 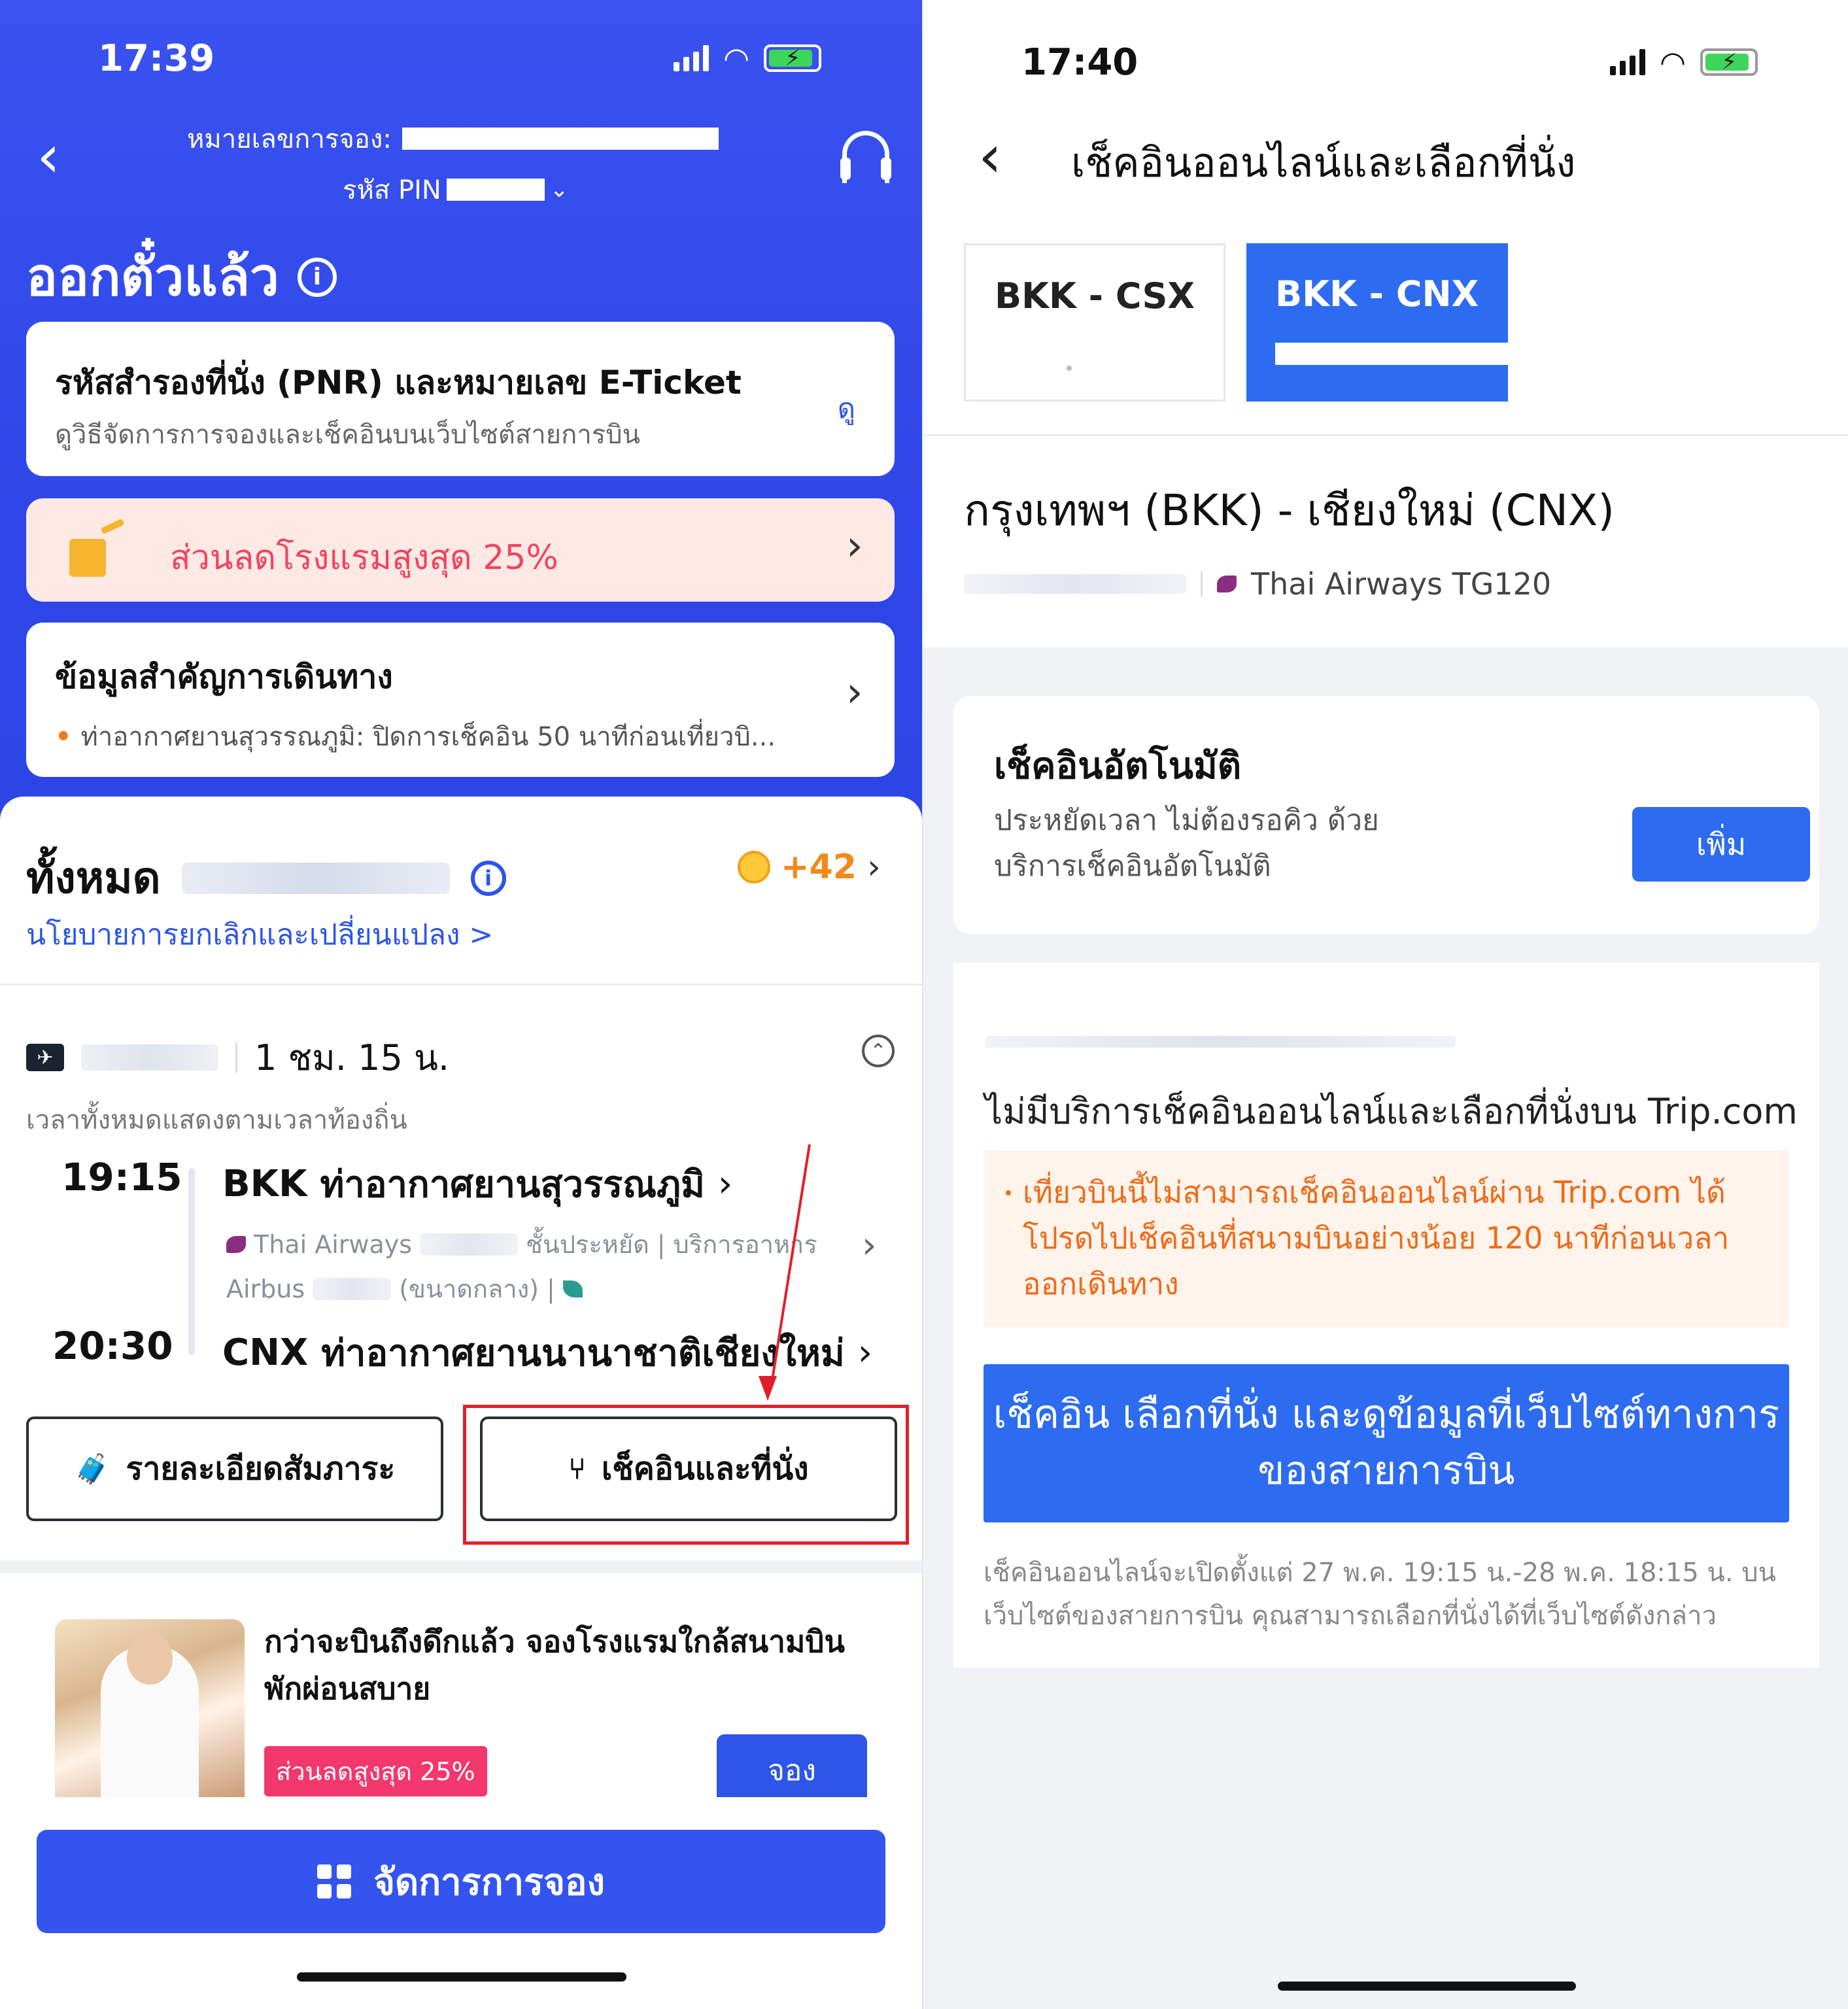 I want to click on pnr-view-link: ดู, so click(x=846, y=408).